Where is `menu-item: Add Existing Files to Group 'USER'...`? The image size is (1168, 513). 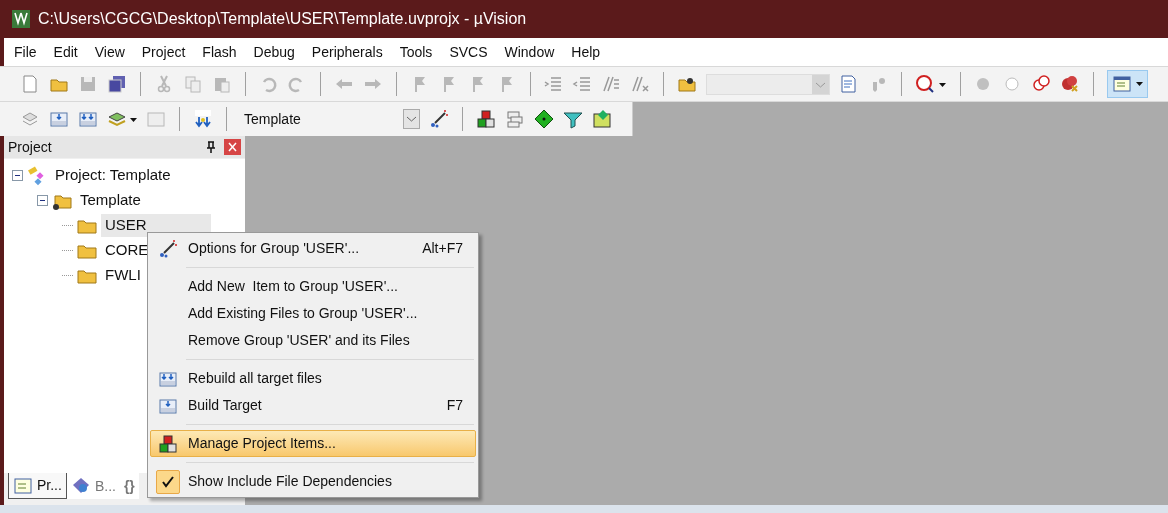
menu-item: Add Existing Files to Group 'USER'... is located at coordinates (313, 313).